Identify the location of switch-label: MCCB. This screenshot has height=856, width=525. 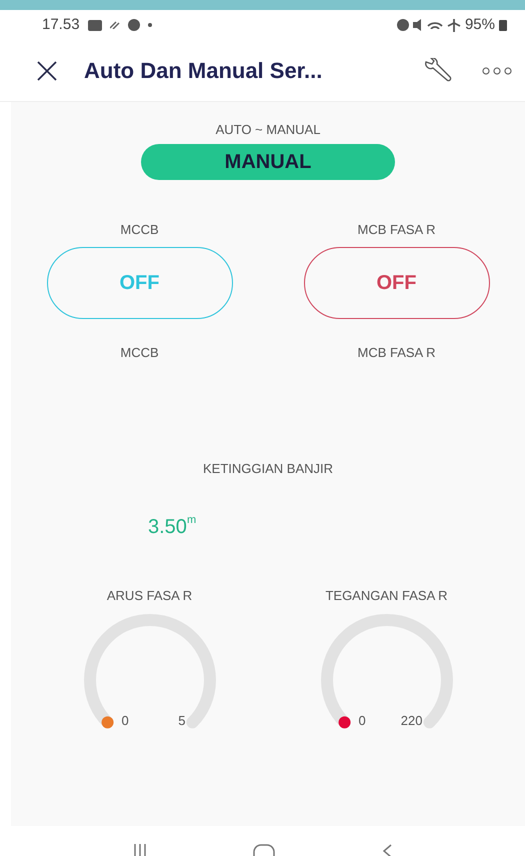
(139, 229).